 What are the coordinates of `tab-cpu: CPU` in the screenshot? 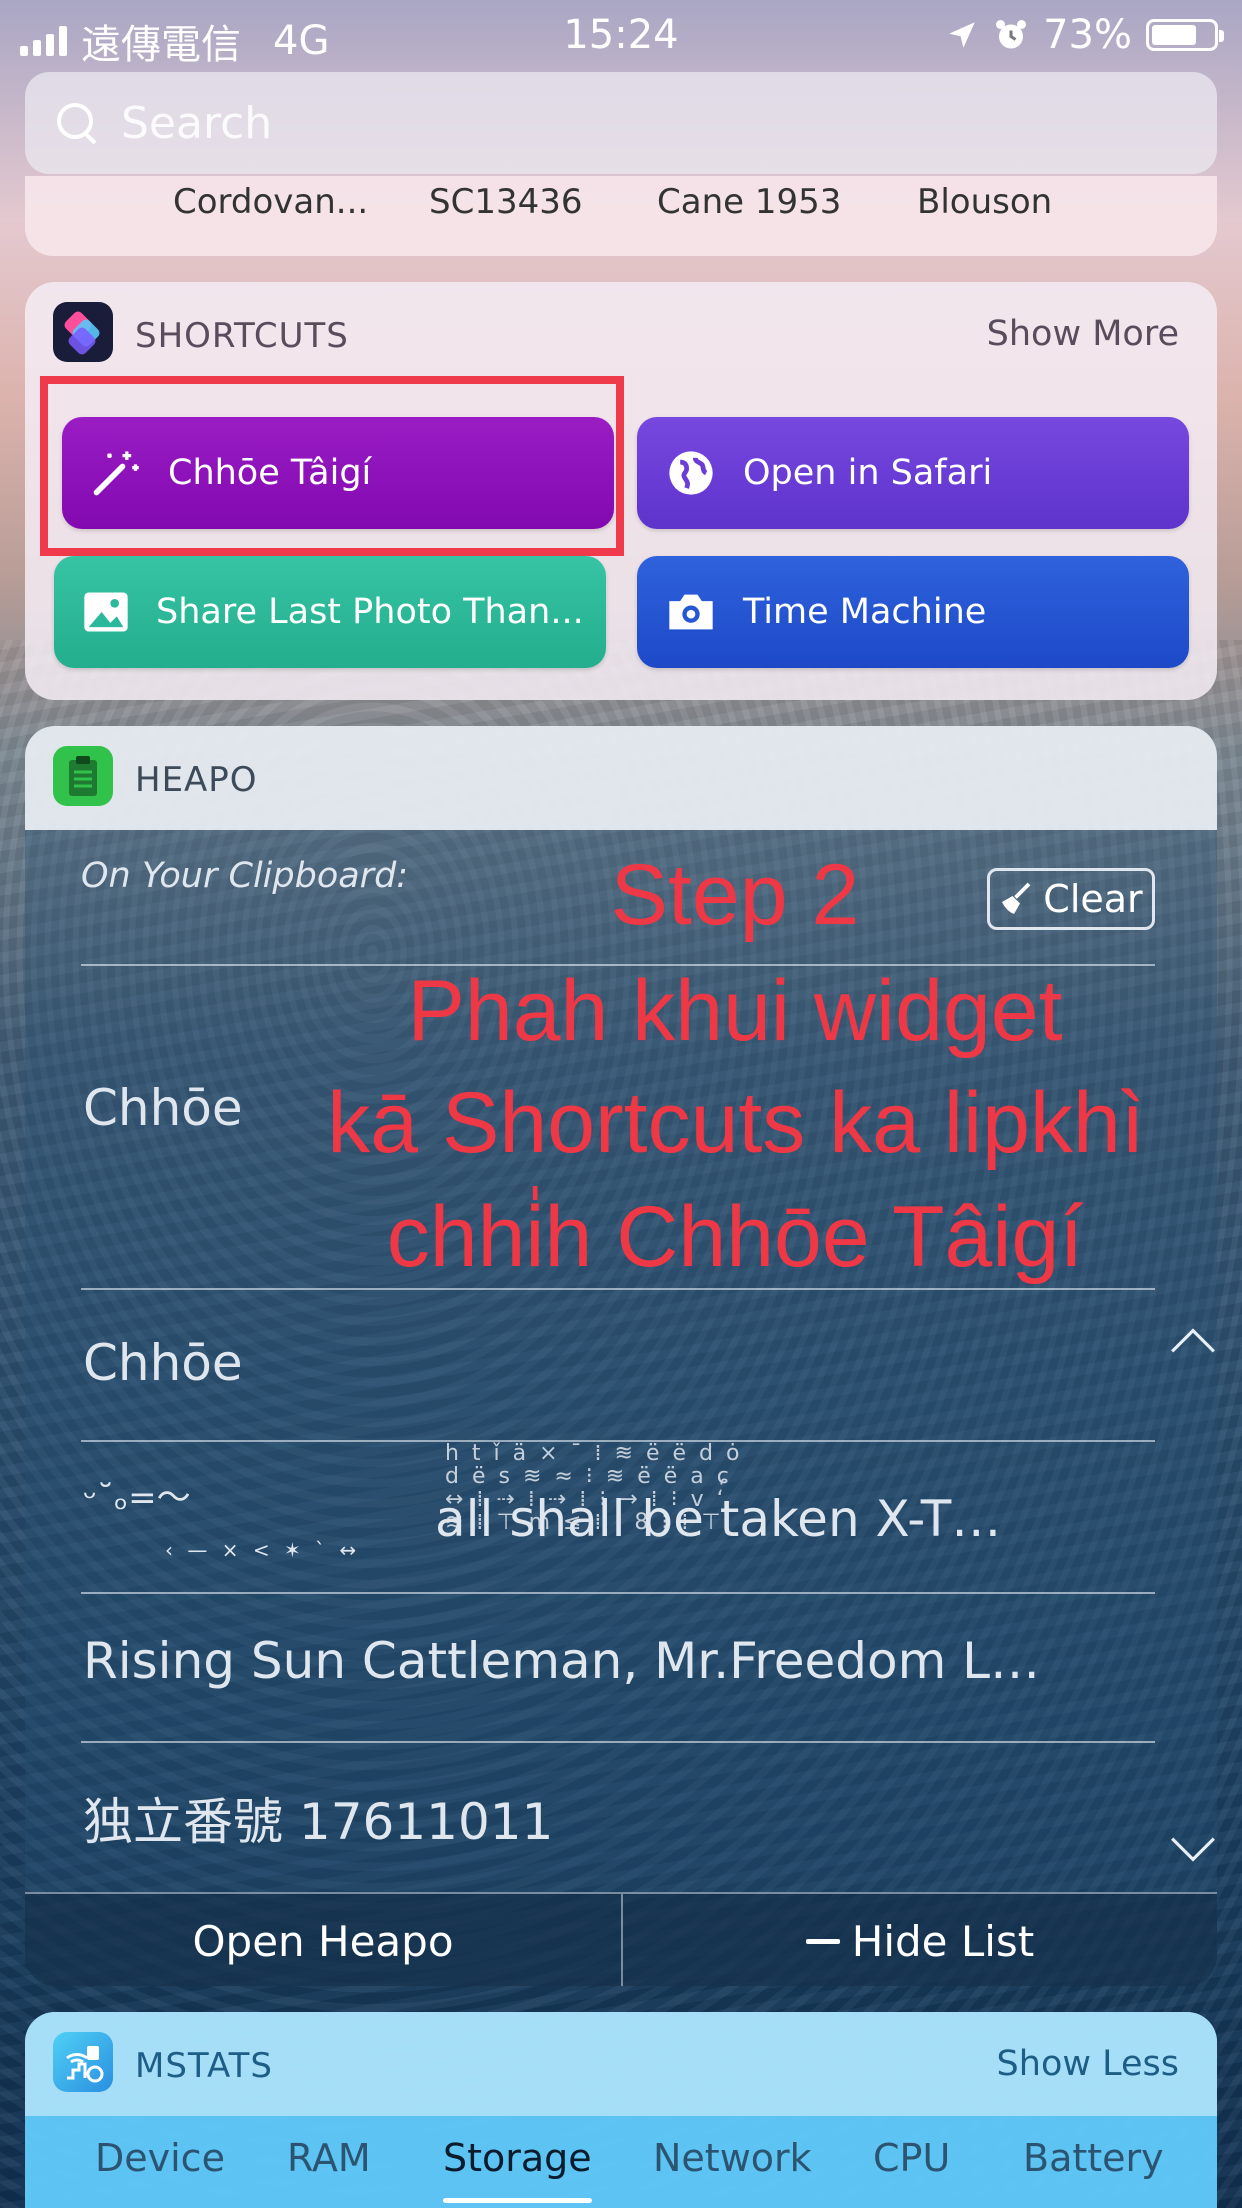 It's located at (911, 2158).